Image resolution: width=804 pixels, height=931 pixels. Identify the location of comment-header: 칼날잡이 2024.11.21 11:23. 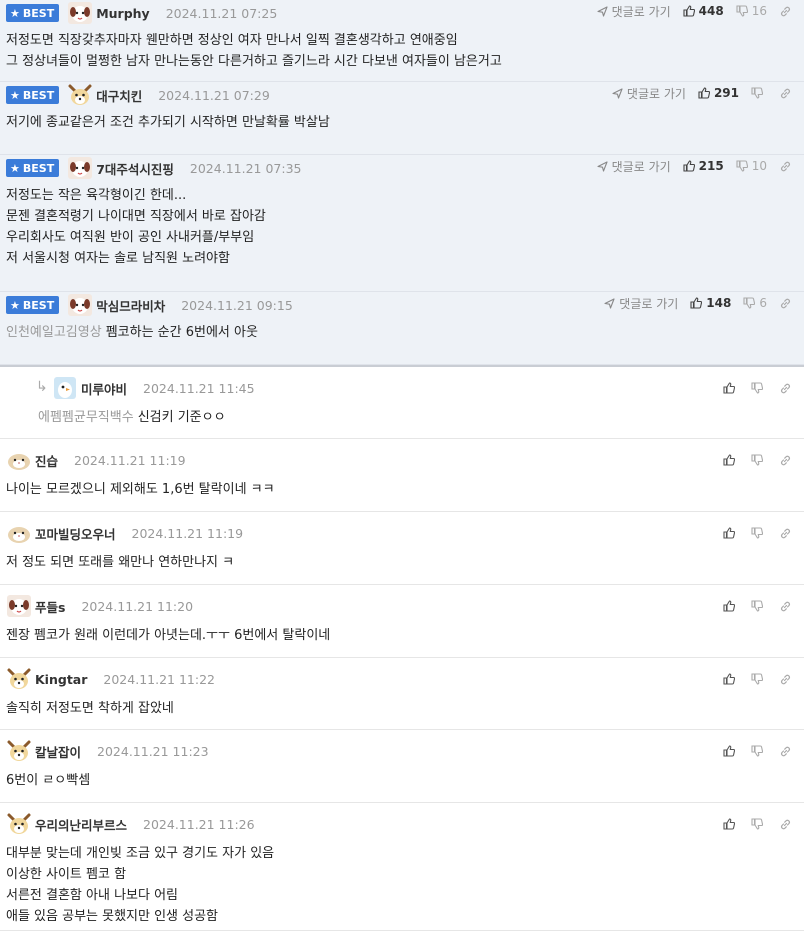
(107, 751).